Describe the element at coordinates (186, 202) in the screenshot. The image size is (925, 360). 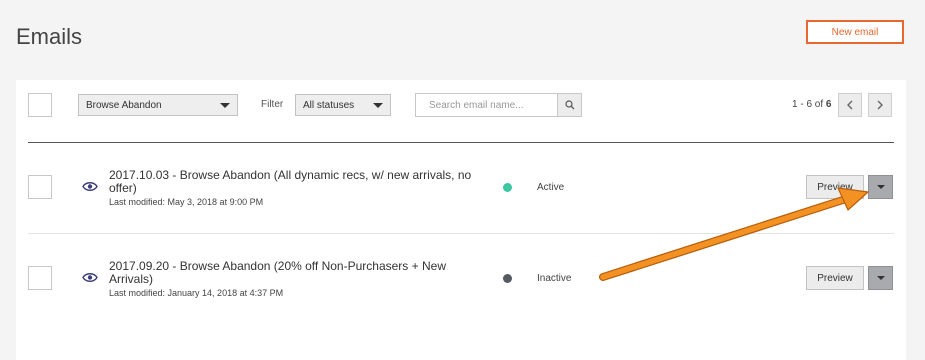
I see `email-last-modified: Last modified: May 3, 2018 at 9:00 PM` at that location.